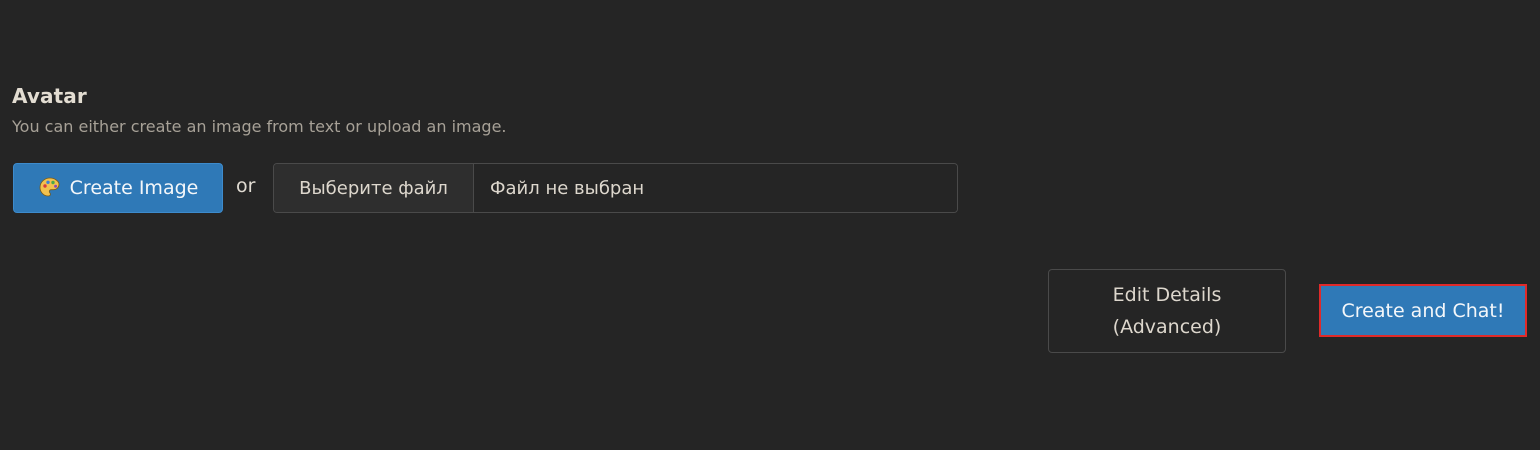 Image resolution: width=1540 pixels, height=450 pixels. I want to click on edit-details-advanced-label: (Advanced), so click(1167, 327).